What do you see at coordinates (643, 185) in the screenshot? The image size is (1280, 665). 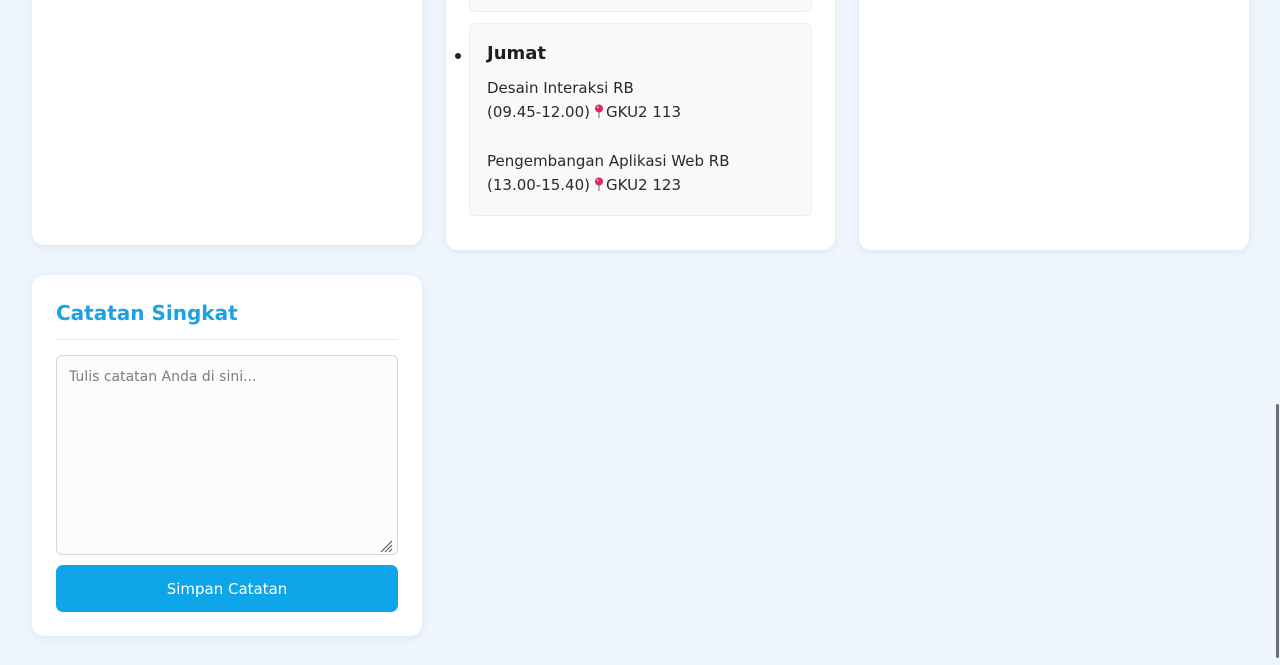 I see `course-room: GKU2 123` at bounding box center [643, 185].